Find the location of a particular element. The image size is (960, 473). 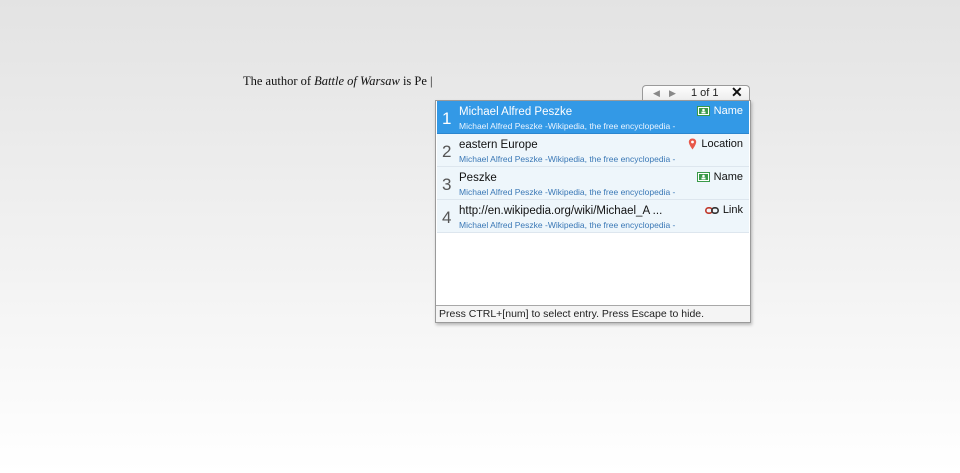

entry-title: eastern Europe is located at coordinates (498, 145).